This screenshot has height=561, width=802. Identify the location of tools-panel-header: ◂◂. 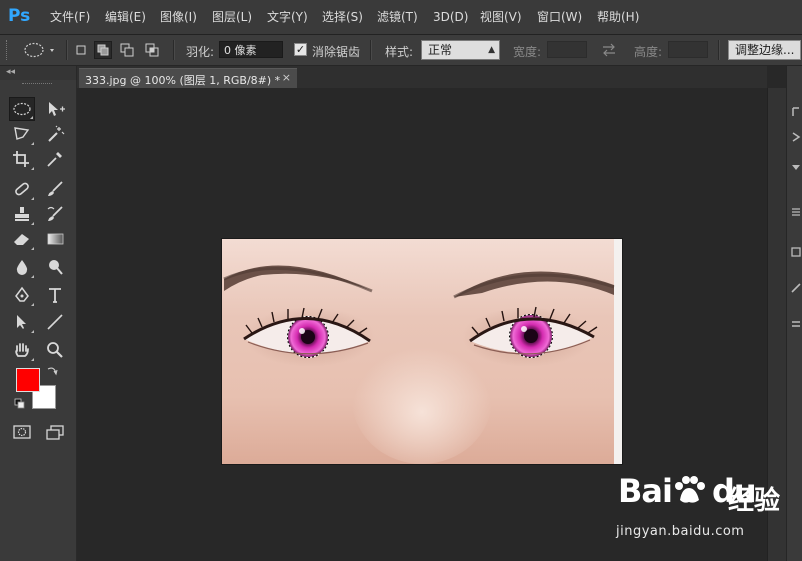
(38, 73).